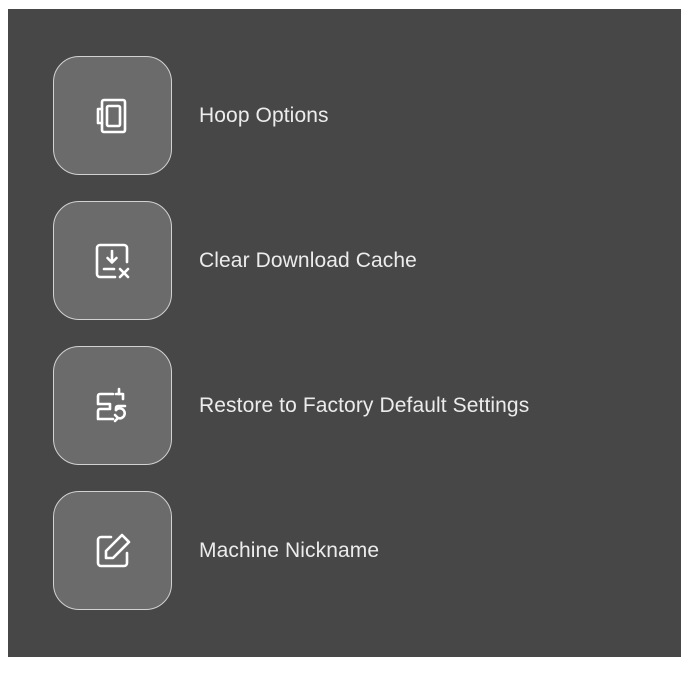  Describe the element at coordinates (364, 405) in the screenshot. I see `menu-item-label: Restore to Factory Default Settings` at that location.